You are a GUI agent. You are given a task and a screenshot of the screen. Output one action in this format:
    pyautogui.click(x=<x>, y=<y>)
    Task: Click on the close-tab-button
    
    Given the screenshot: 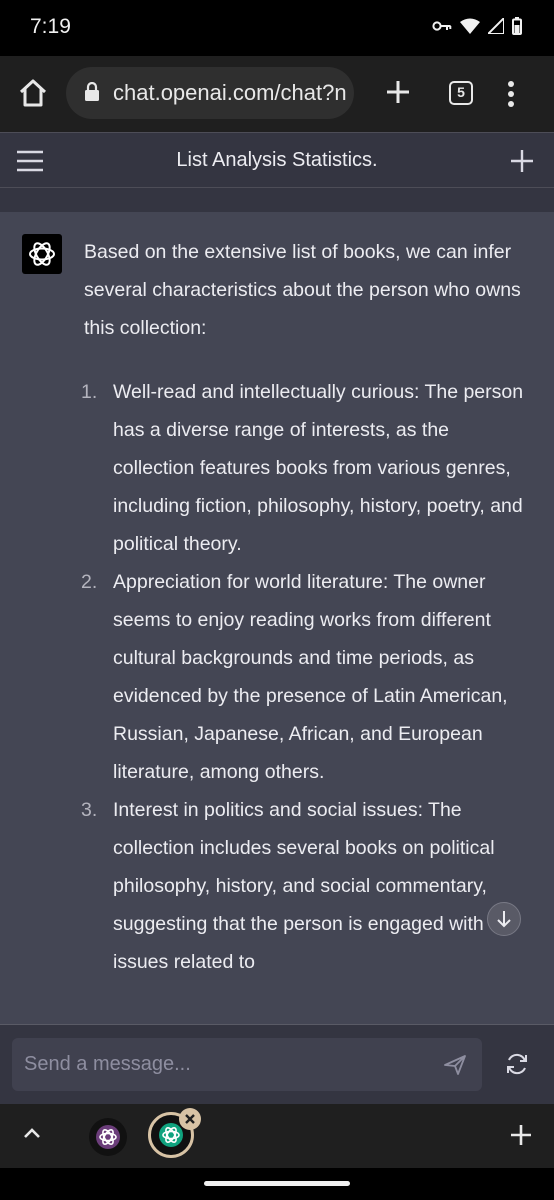 What is the action you would take?
    pyautogui.click(x=190, y=1119)
    